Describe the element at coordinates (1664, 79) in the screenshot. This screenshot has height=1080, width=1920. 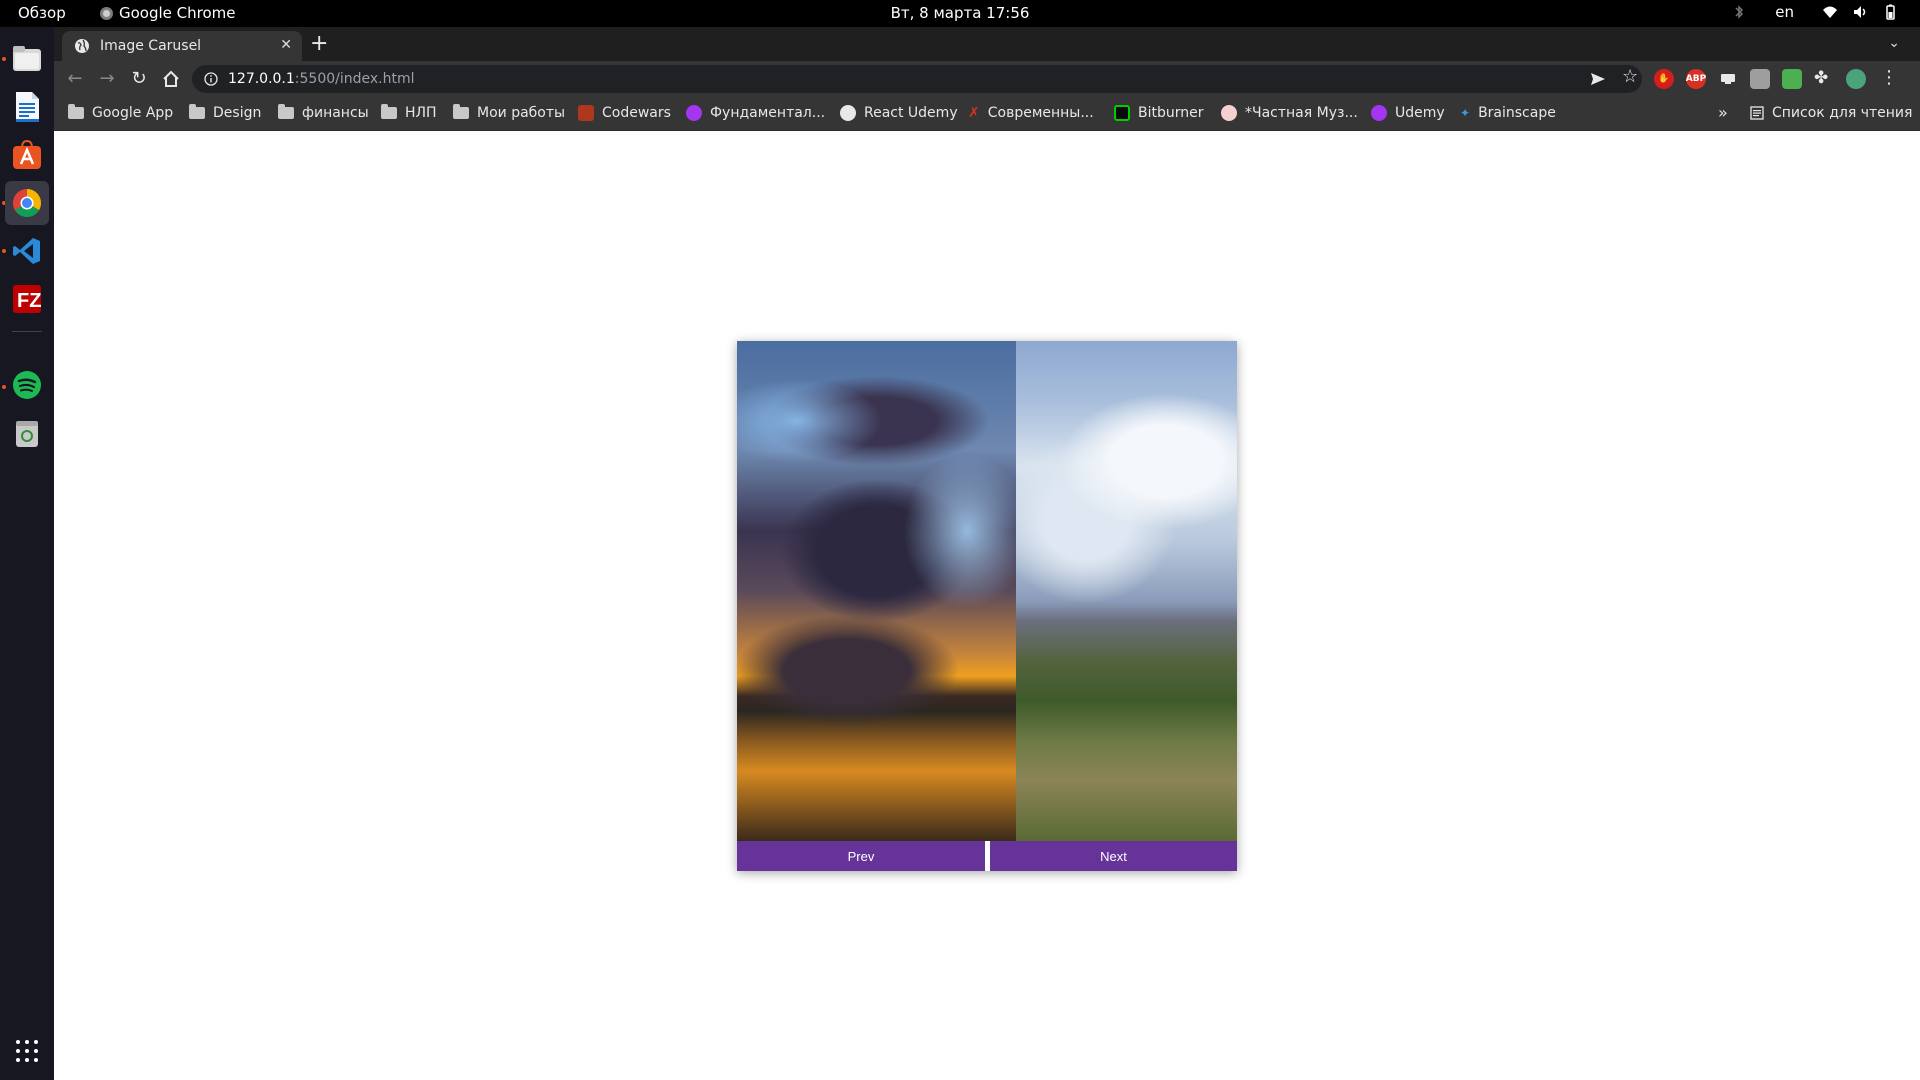
I see `extension-adblock-icon: ✋` at that location.